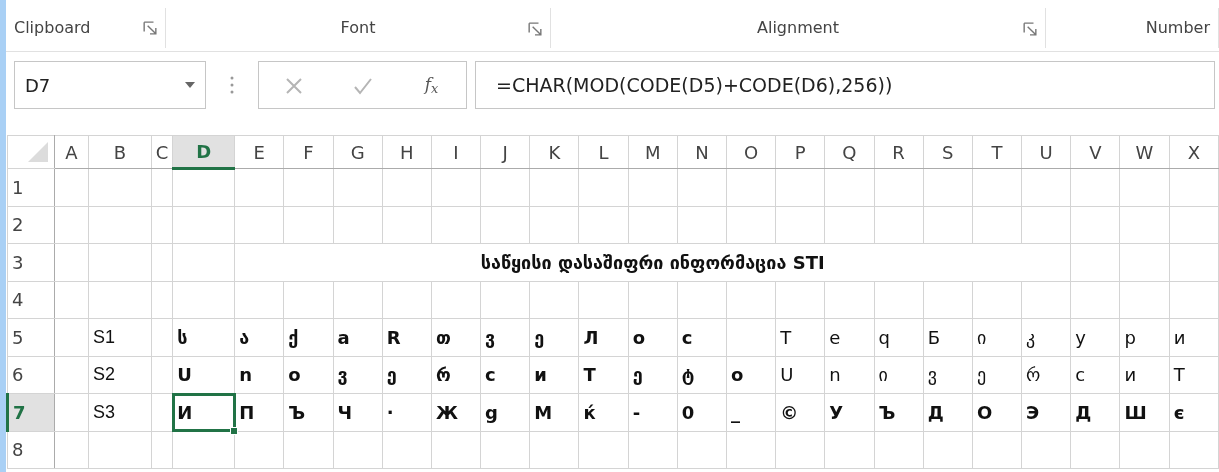 Image resolution: width=1219 pixels, height=472 pixels. What do you see at coordinates (800, 375) in the screenshot?
I see `table-cell: U` at bounding box center [800, 375].